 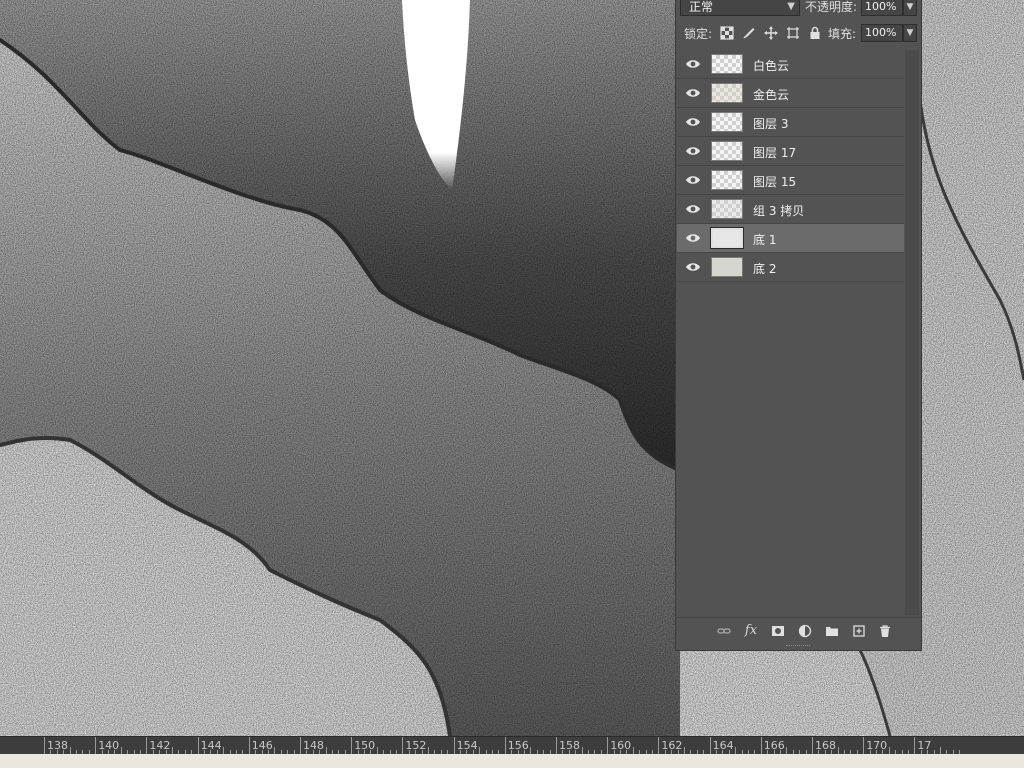 What do you see at coordinates (815, 33) in the screenshot?
I see `lock-all-icon` at bounding box center [815, 33].